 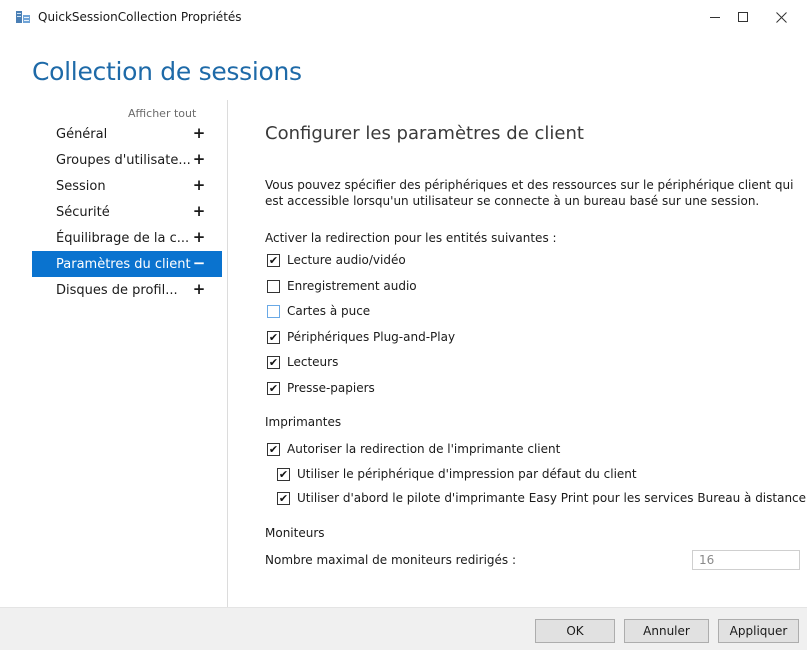 I want to click on checkbox-audio-video-playback: ✔ Lecture audio/vidéo, so click(x=336, y=260).